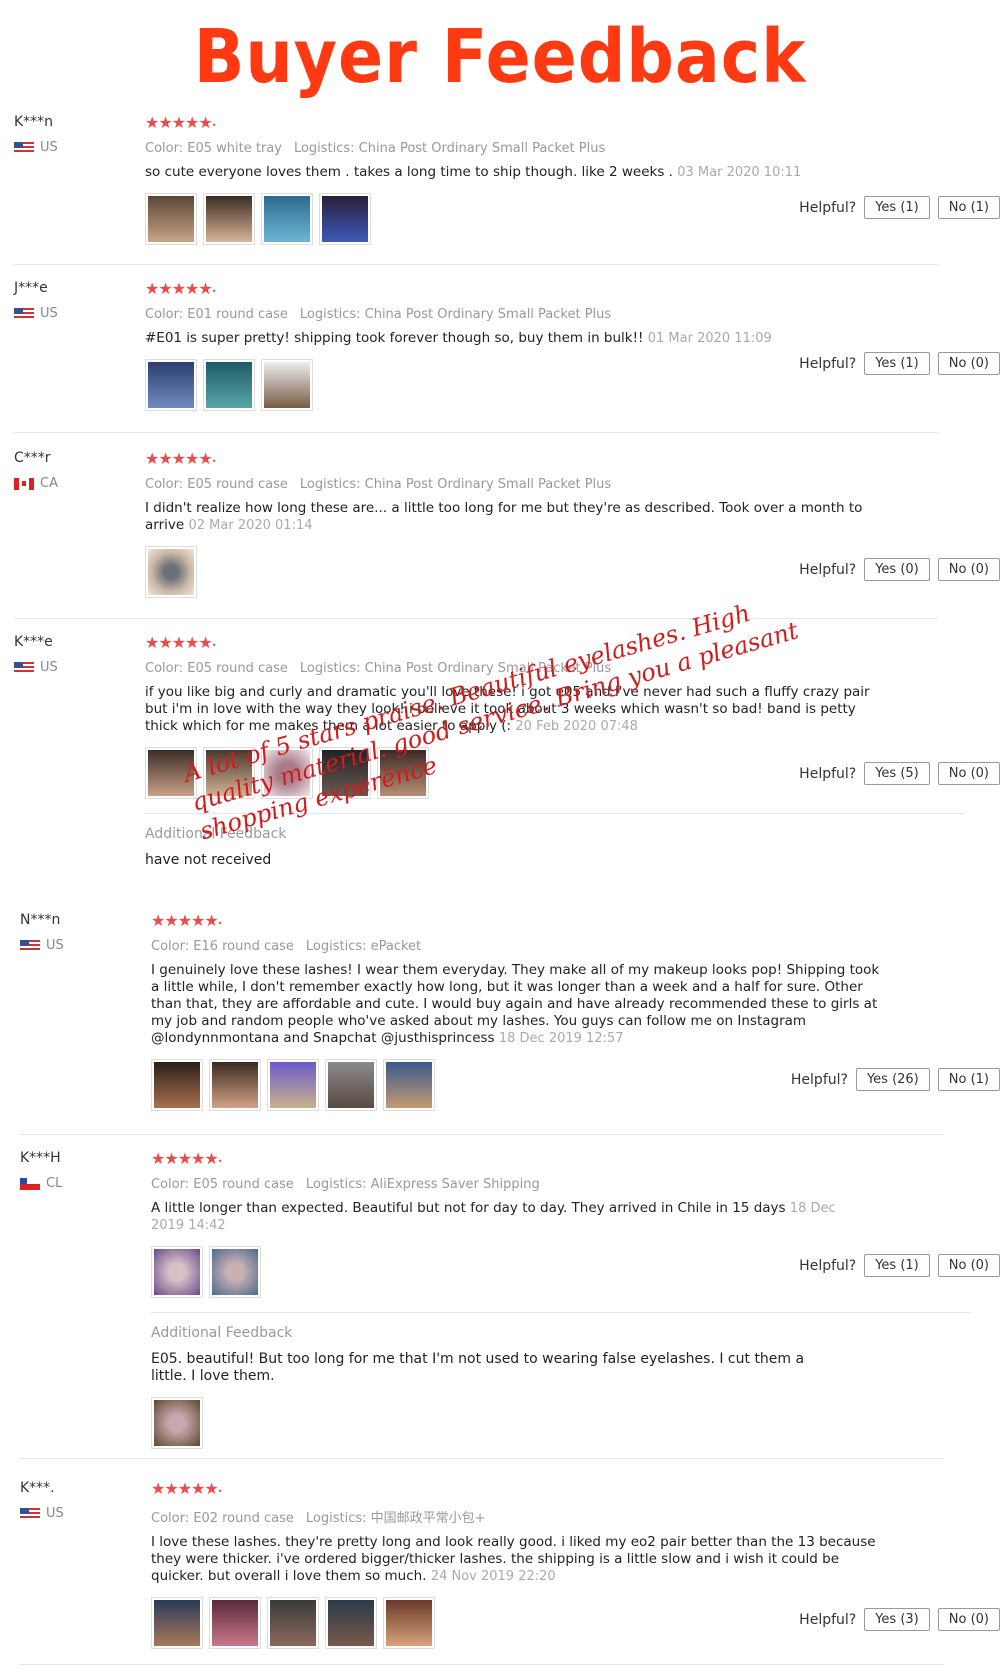 This screenshot has width=1000, height=1674. Describe the element at coordinates (33, 642) in the screenshot. I see `reviewer-name: K***e` at that location.